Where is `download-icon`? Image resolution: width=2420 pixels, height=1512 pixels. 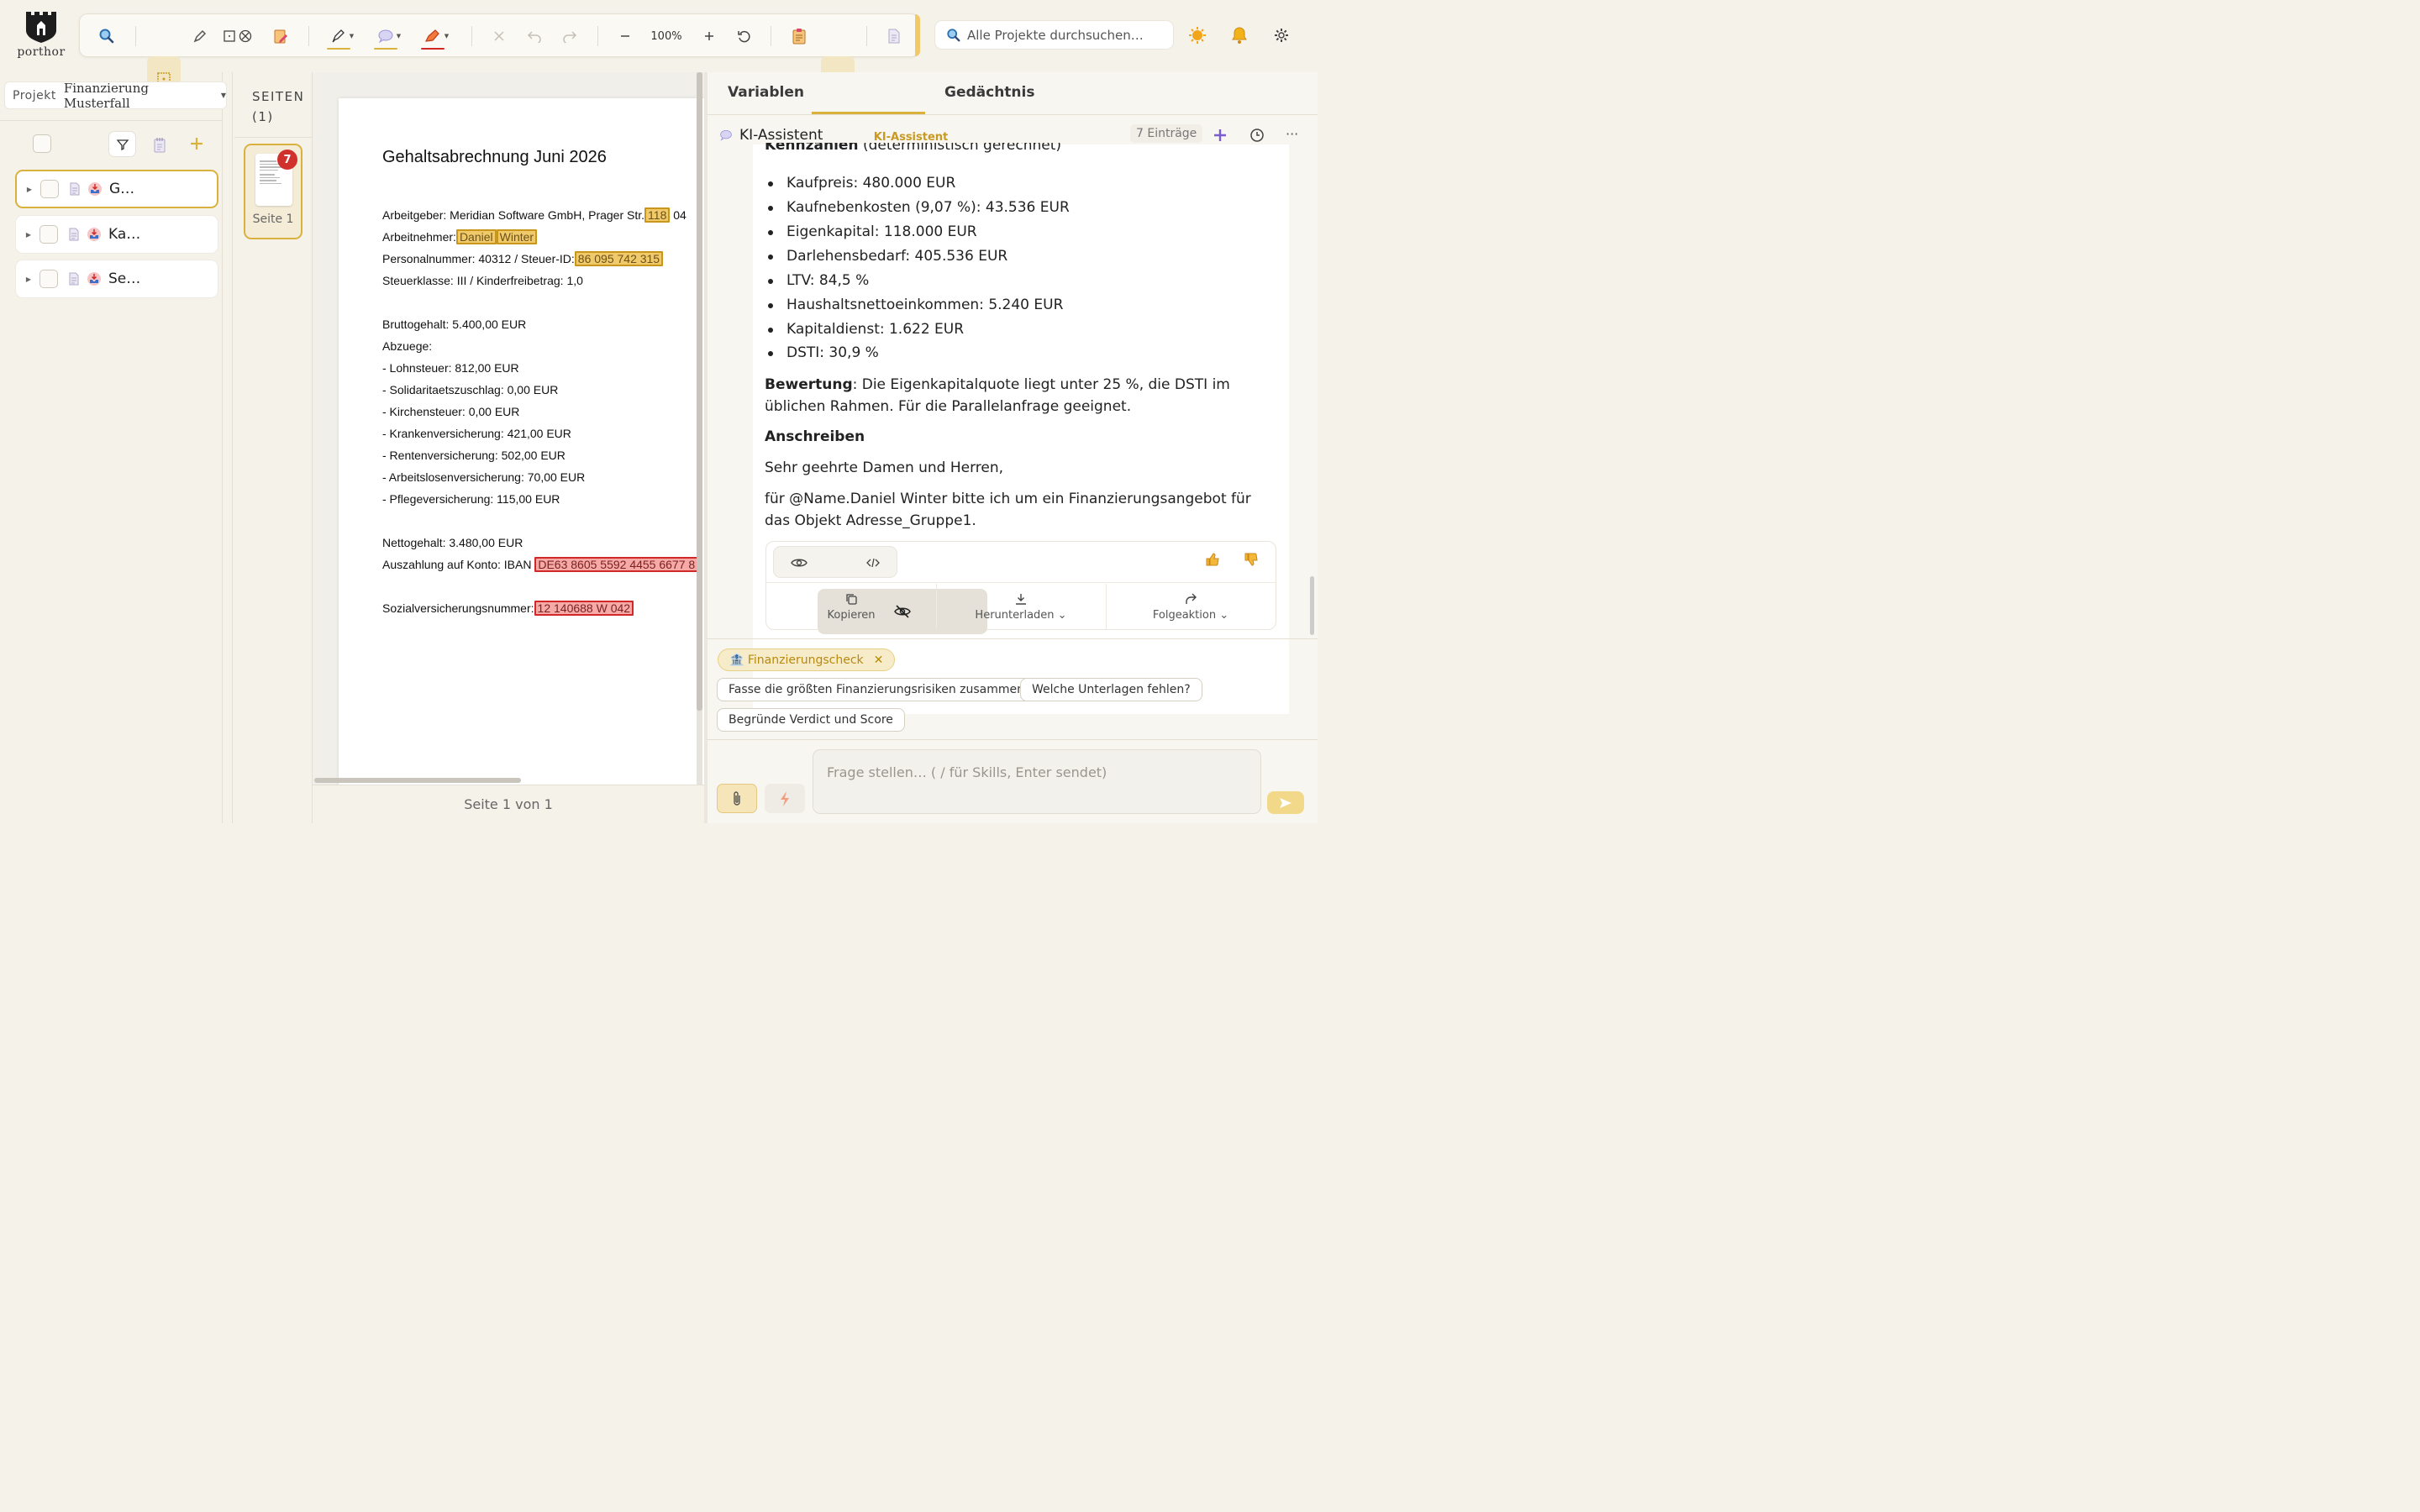
download-icon is located at coordinates (1021, 599).